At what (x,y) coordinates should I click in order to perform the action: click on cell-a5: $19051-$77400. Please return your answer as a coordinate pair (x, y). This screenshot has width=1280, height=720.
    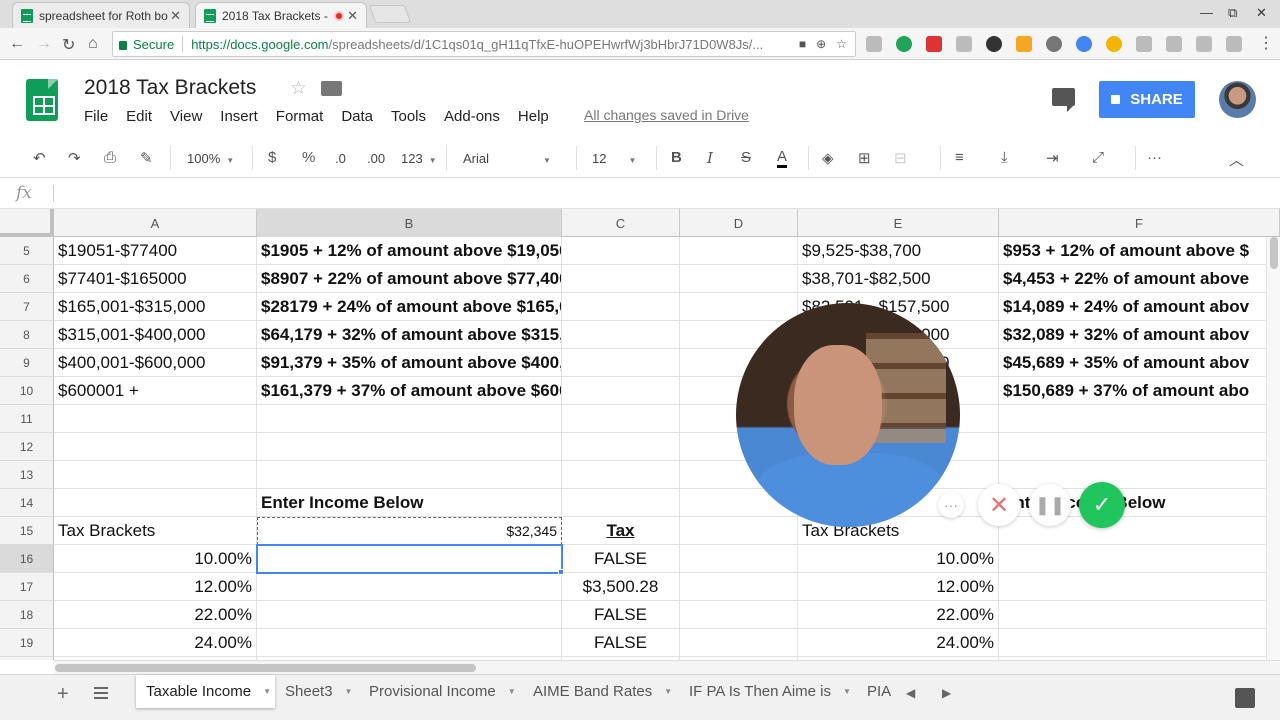
    Looking at the image, I should click on (155, 251).